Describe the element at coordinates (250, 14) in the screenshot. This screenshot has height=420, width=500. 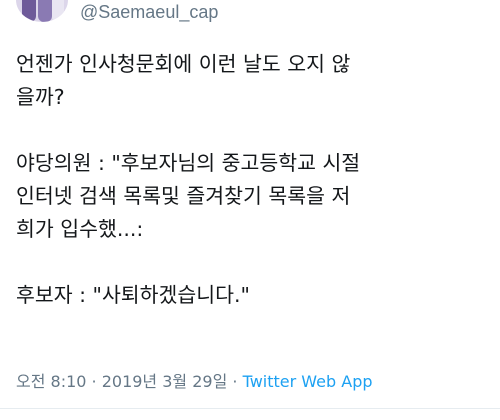
I see `tweet-header: @Saemaeul_cap` at that location.